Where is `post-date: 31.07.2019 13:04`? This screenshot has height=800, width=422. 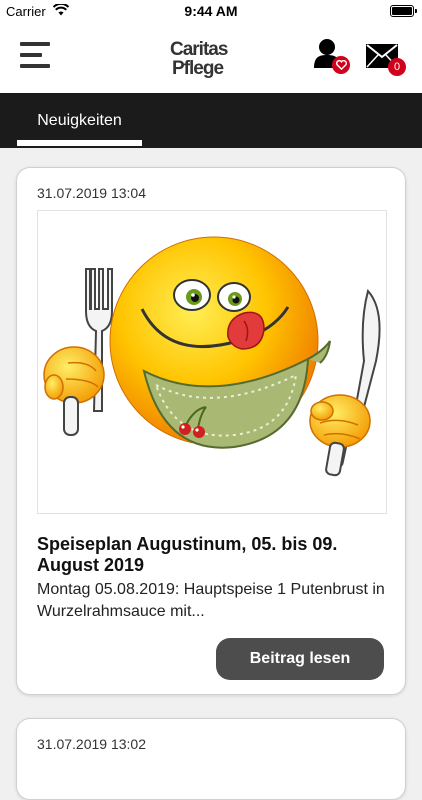 post-date: 31.07.2019 13:04 is located at coordinates (91, 193).